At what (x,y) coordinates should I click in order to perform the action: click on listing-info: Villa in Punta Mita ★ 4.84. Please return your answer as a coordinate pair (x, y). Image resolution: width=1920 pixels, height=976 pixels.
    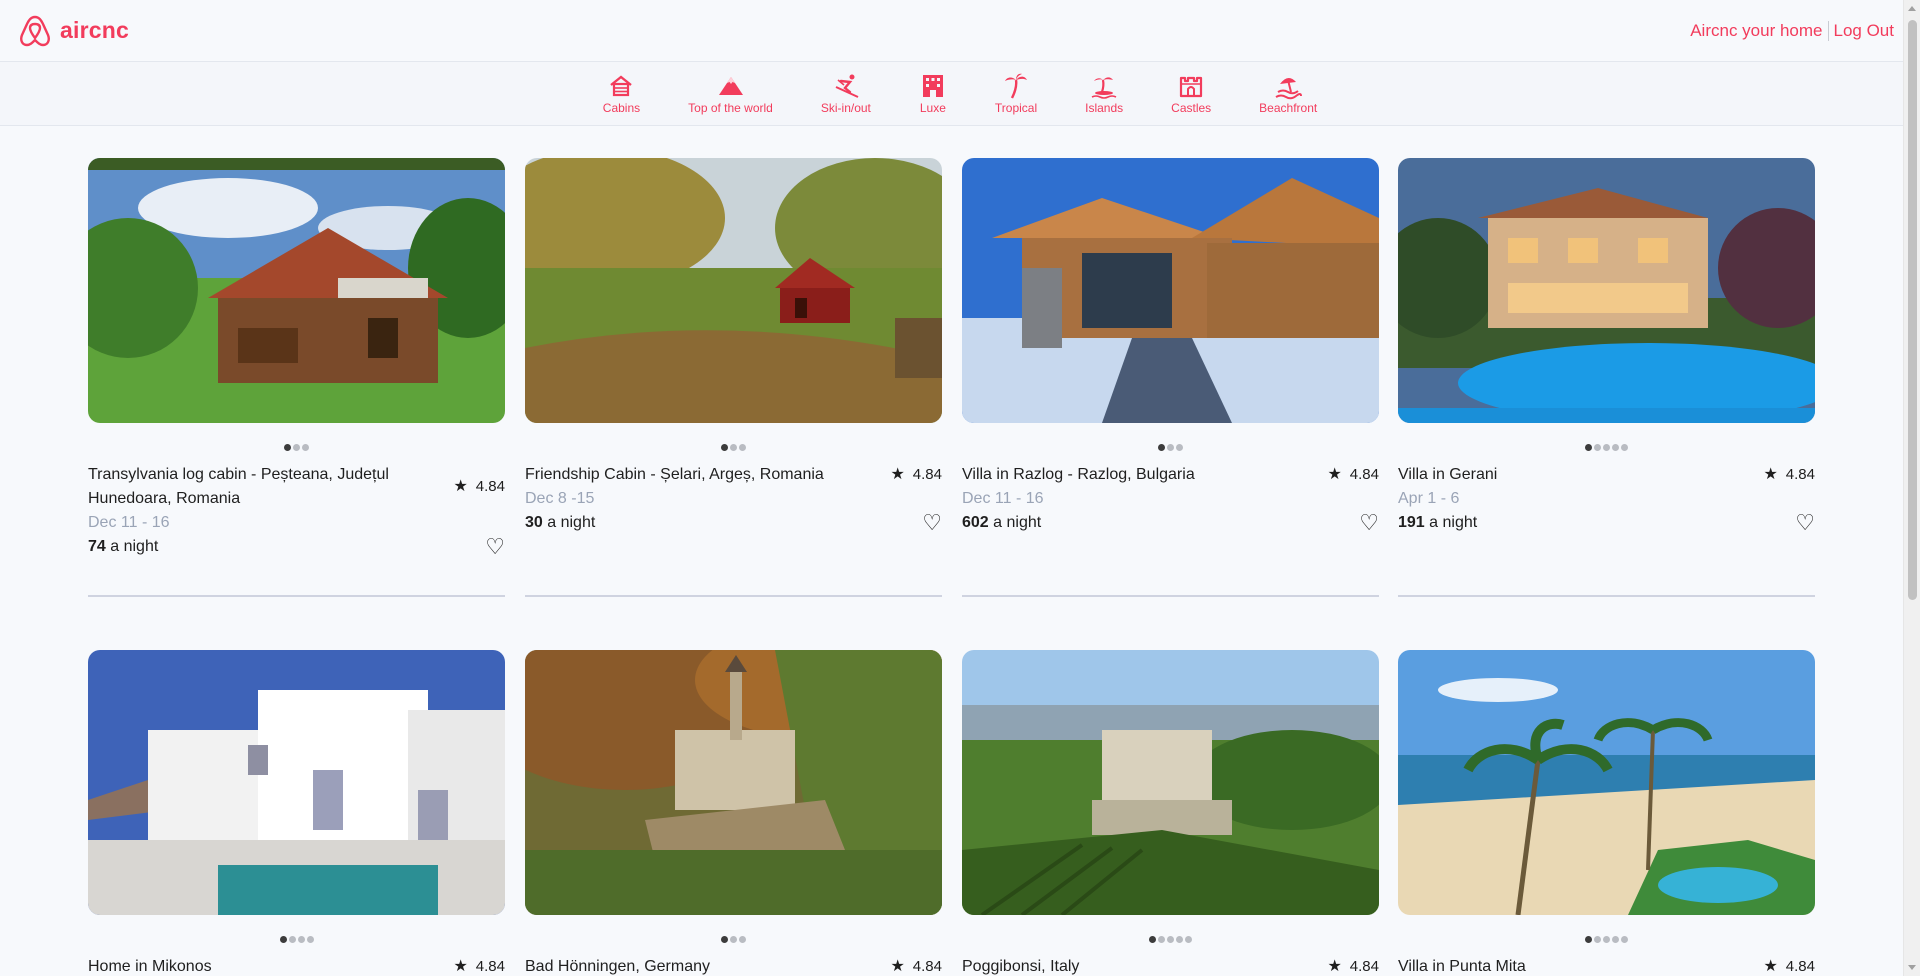
    Looking at the image, I should click on (1606, 965).